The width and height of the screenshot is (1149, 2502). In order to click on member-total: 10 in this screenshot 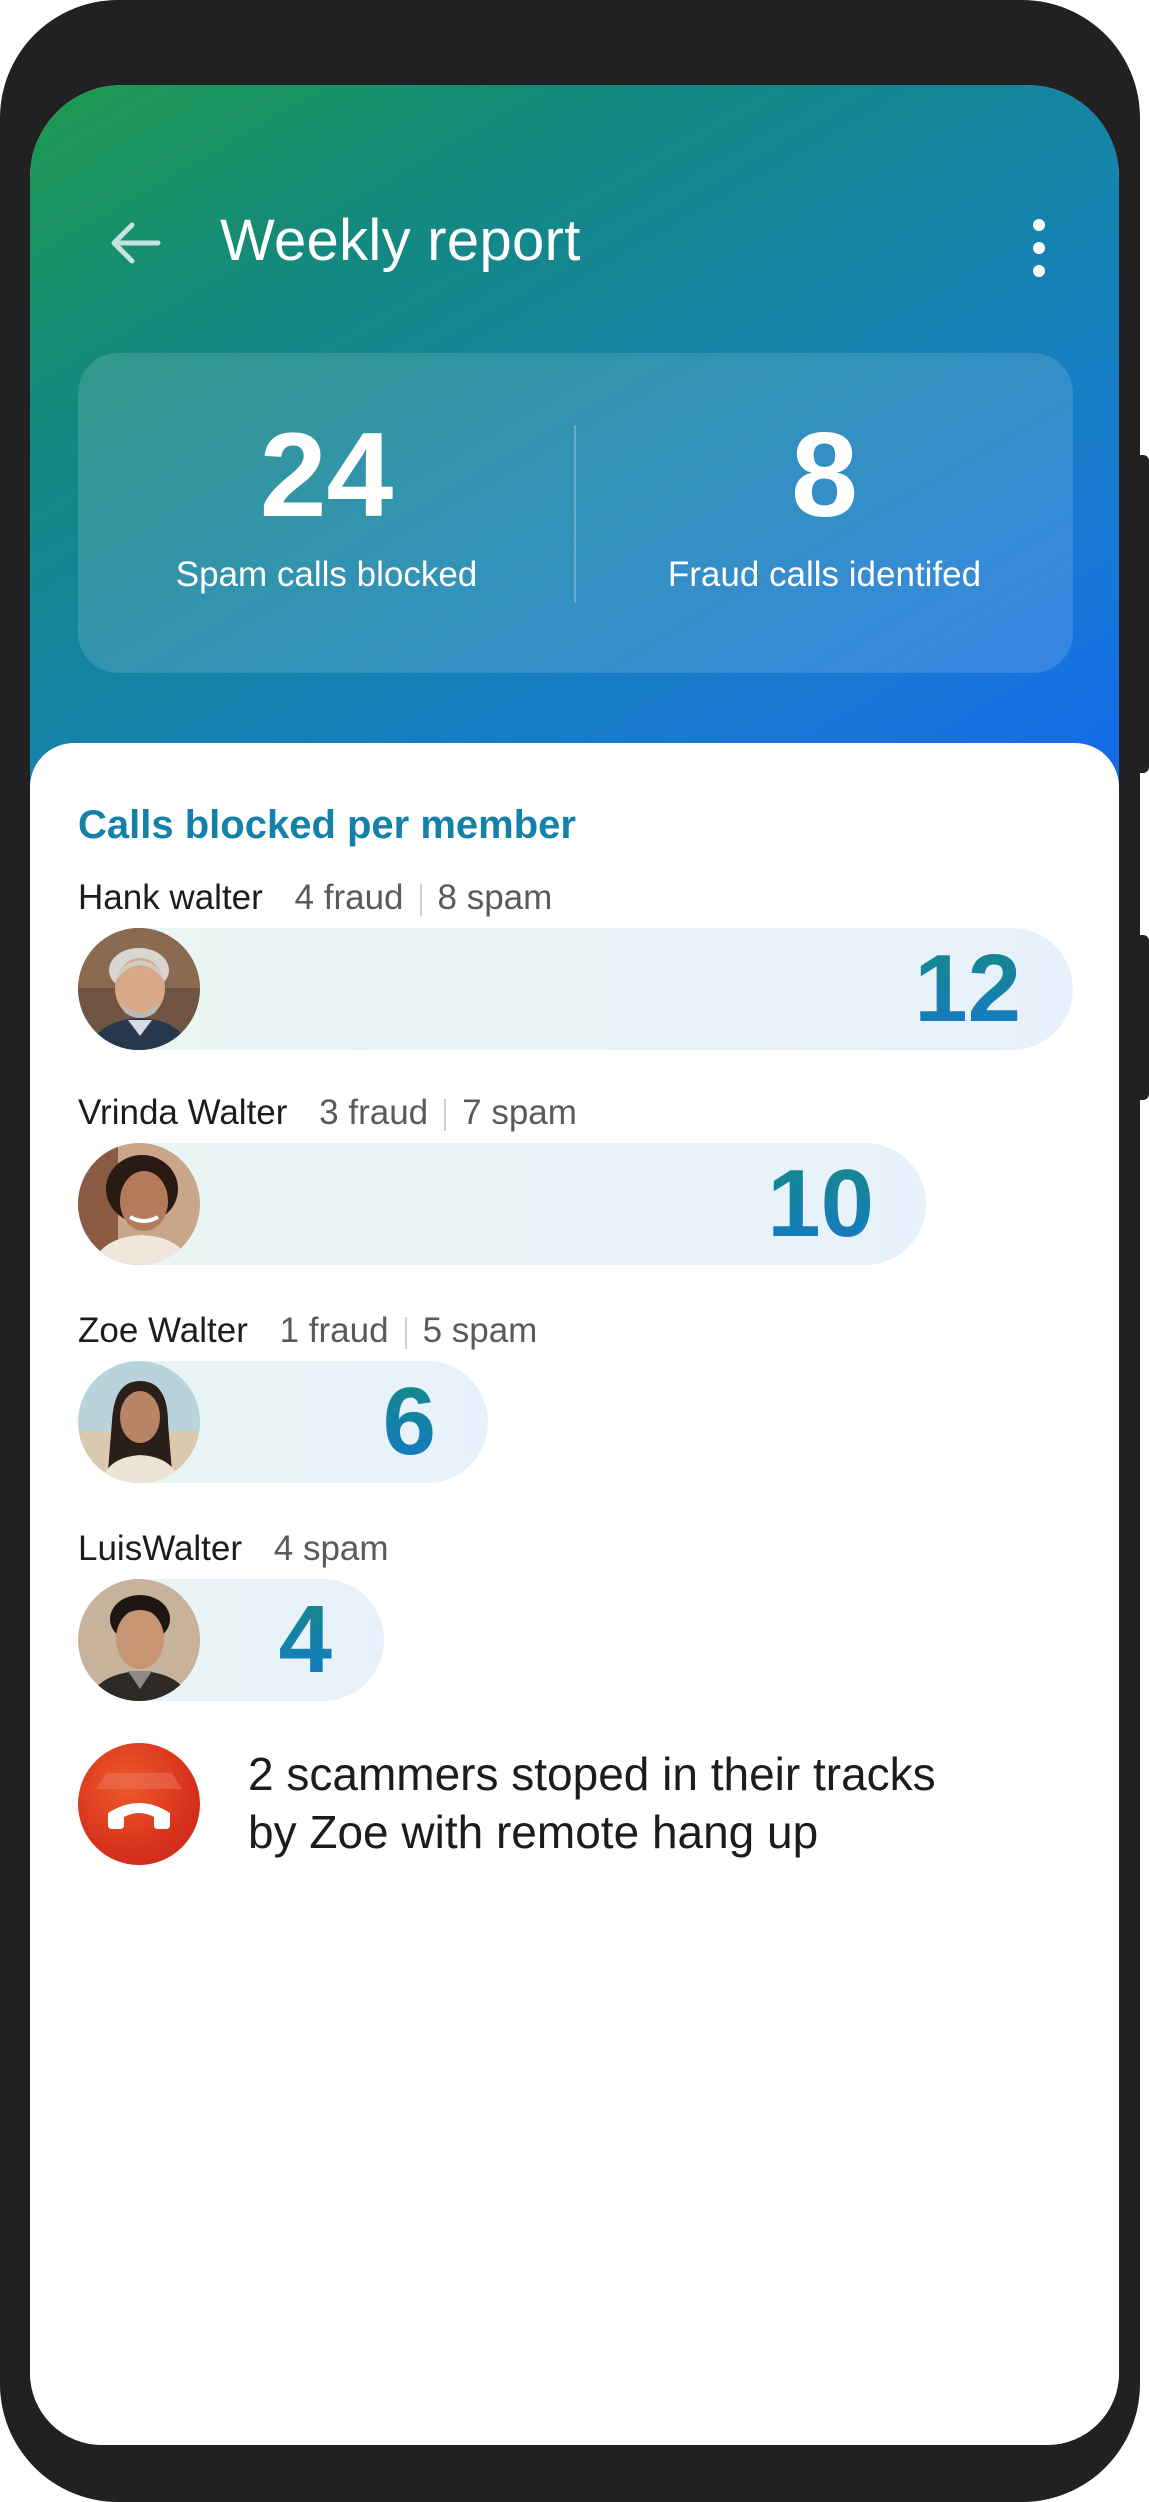, I will do `click(820, 1204)`.